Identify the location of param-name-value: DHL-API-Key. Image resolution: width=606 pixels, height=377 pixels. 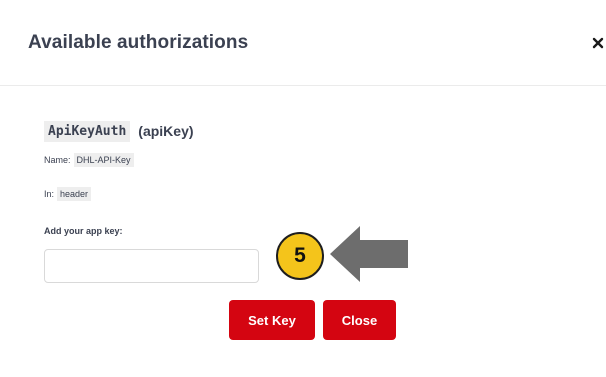
(103, 160).